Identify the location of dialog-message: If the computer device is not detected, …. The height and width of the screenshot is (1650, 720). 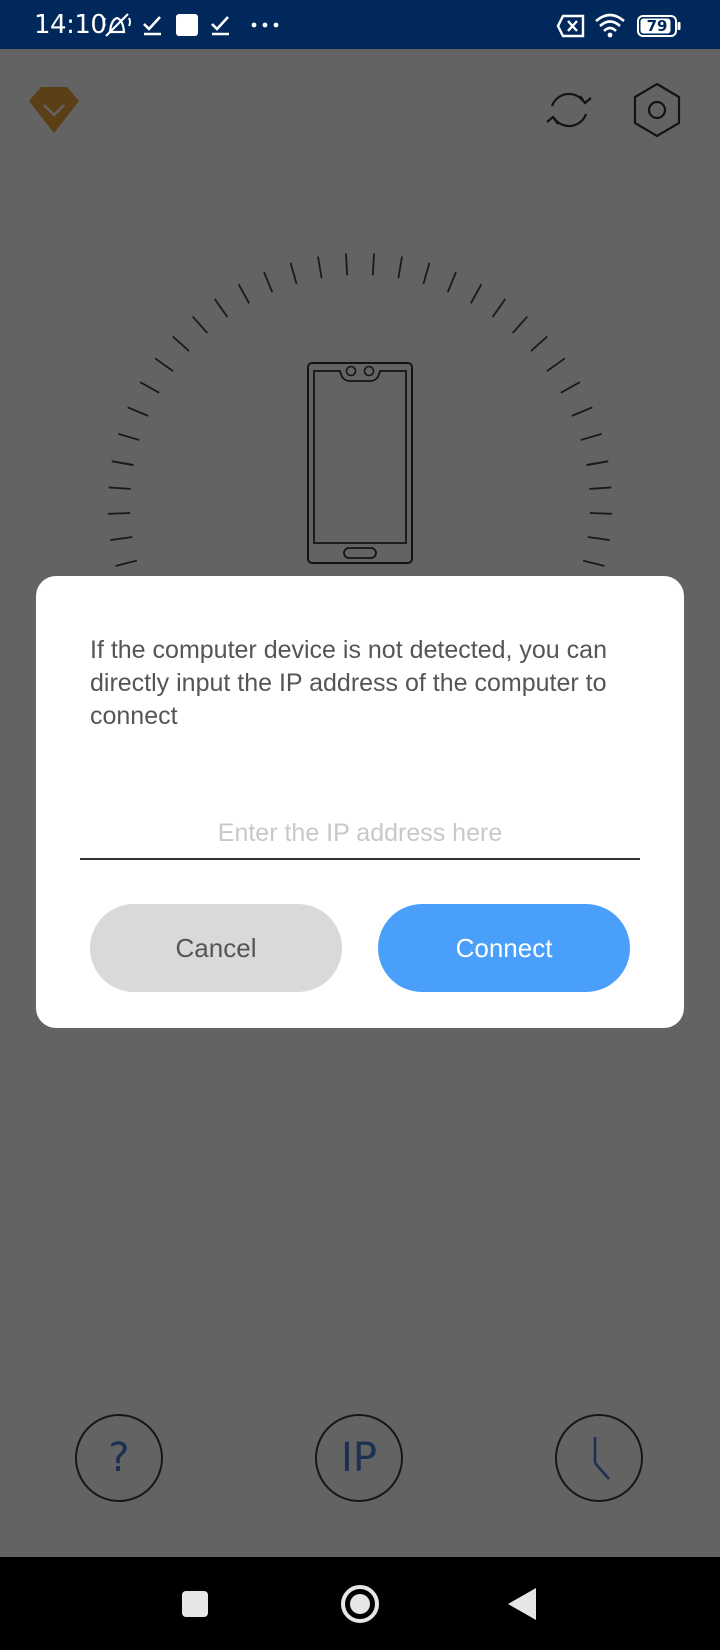
(348, 683).